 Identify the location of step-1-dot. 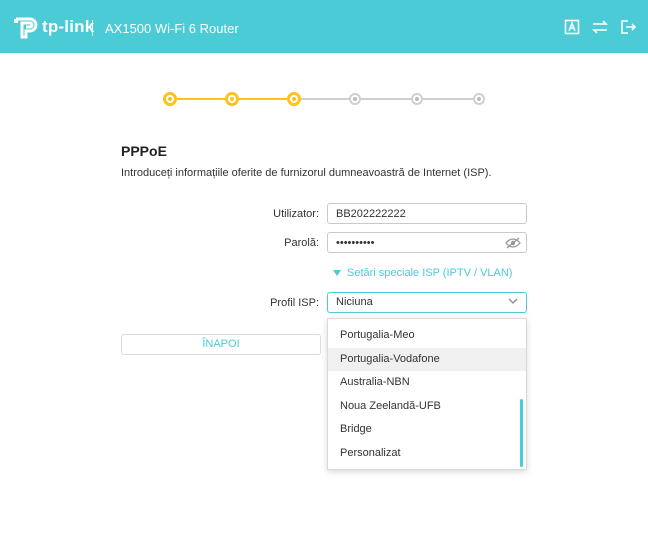
(170, 99).